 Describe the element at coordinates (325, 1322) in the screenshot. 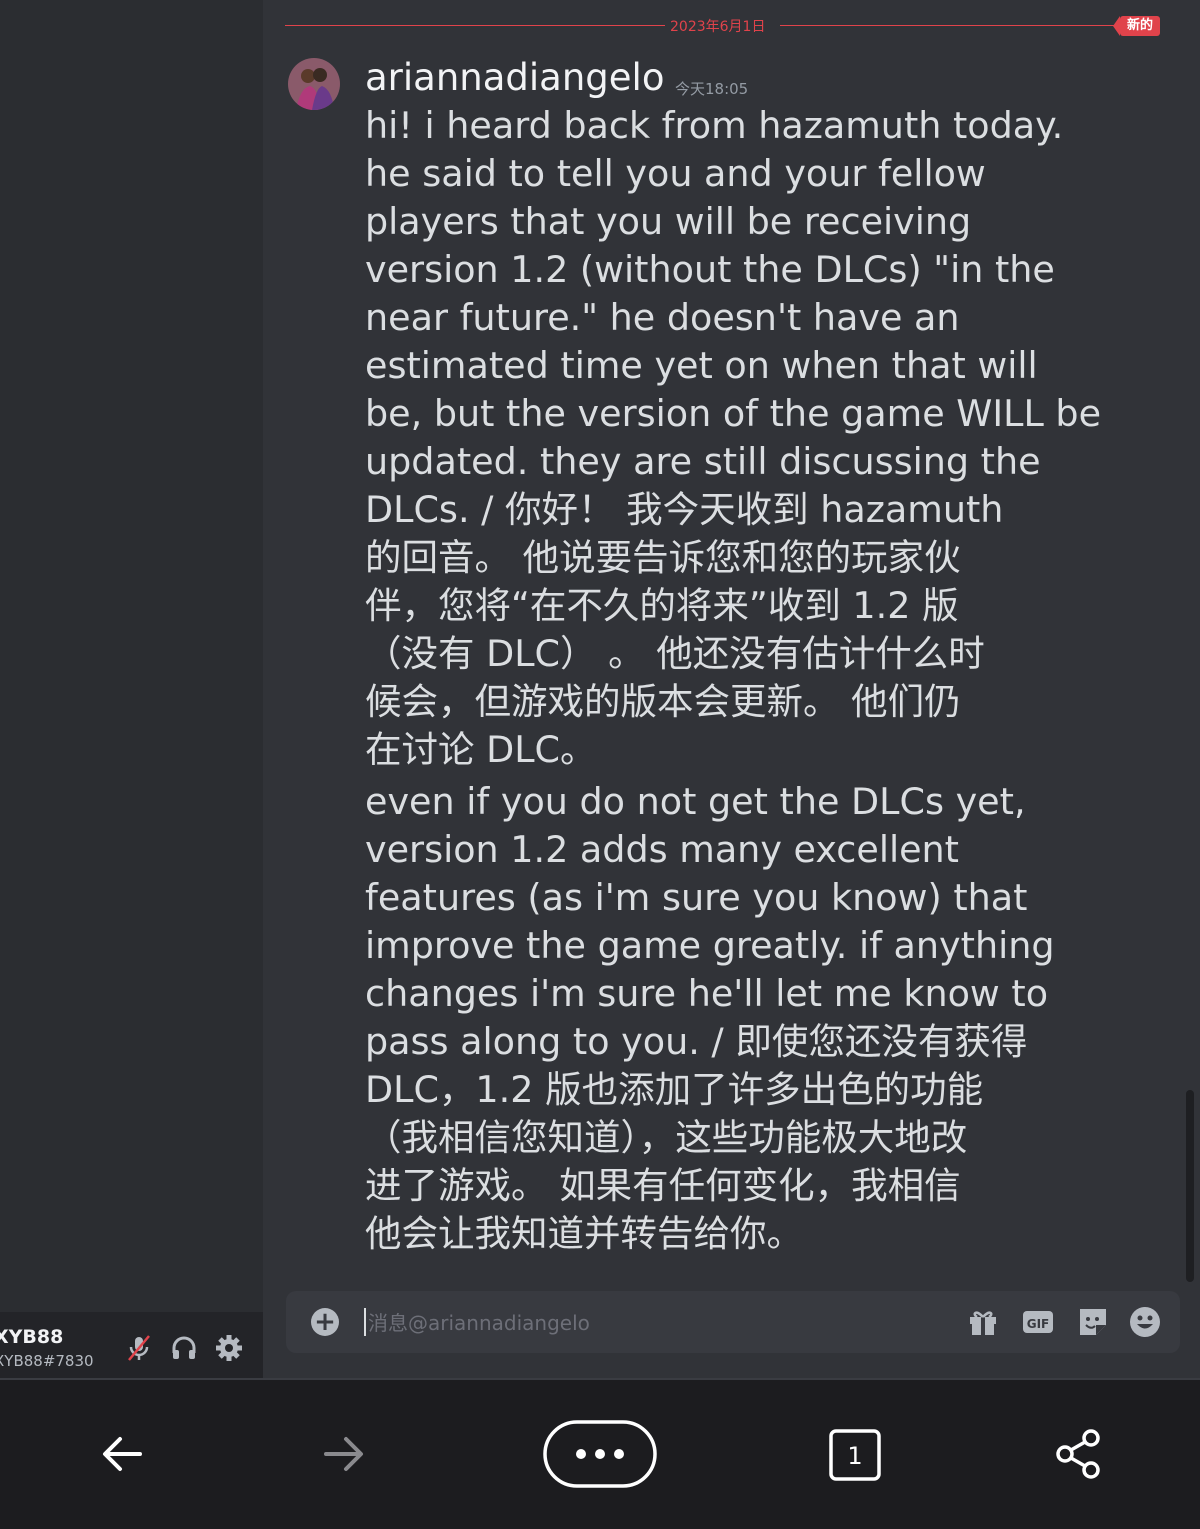

I see `plus-icon: +` at that location.